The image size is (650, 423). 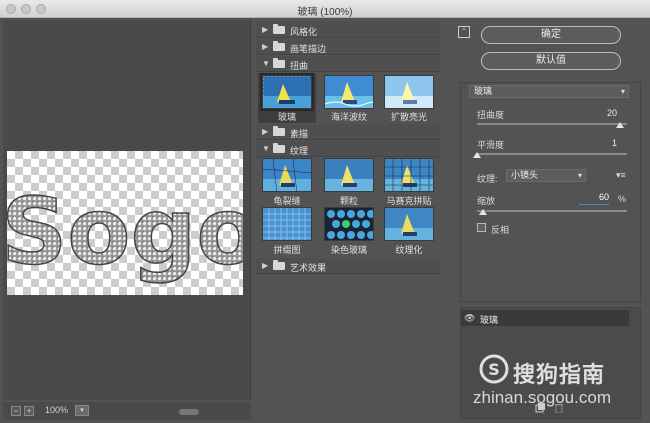 I want to click on filter-thumb-diffuse-glow, so click(x=409, y=92).